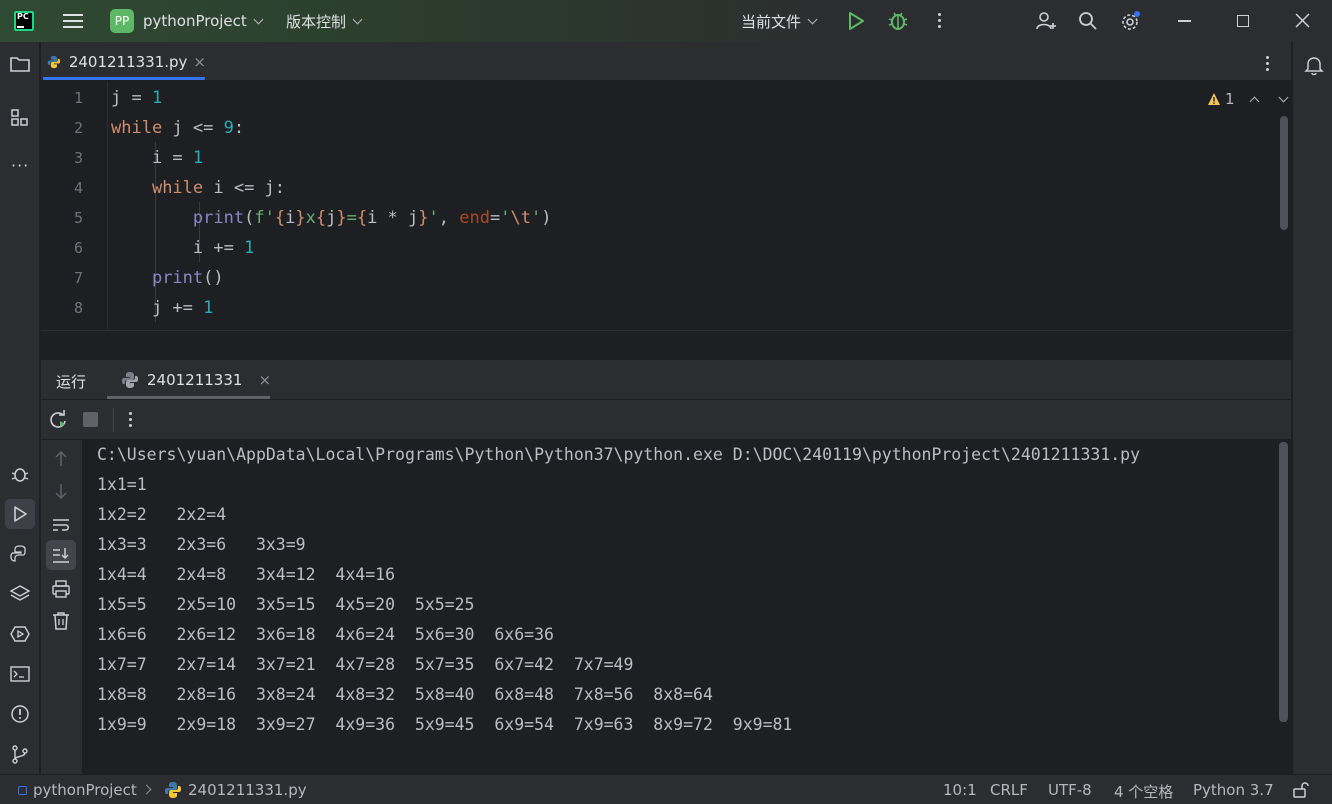 Image resolution: width=1332 pixels, height=804 pixels. I want to click on code-line-6: i += 1, so click(183, 248).